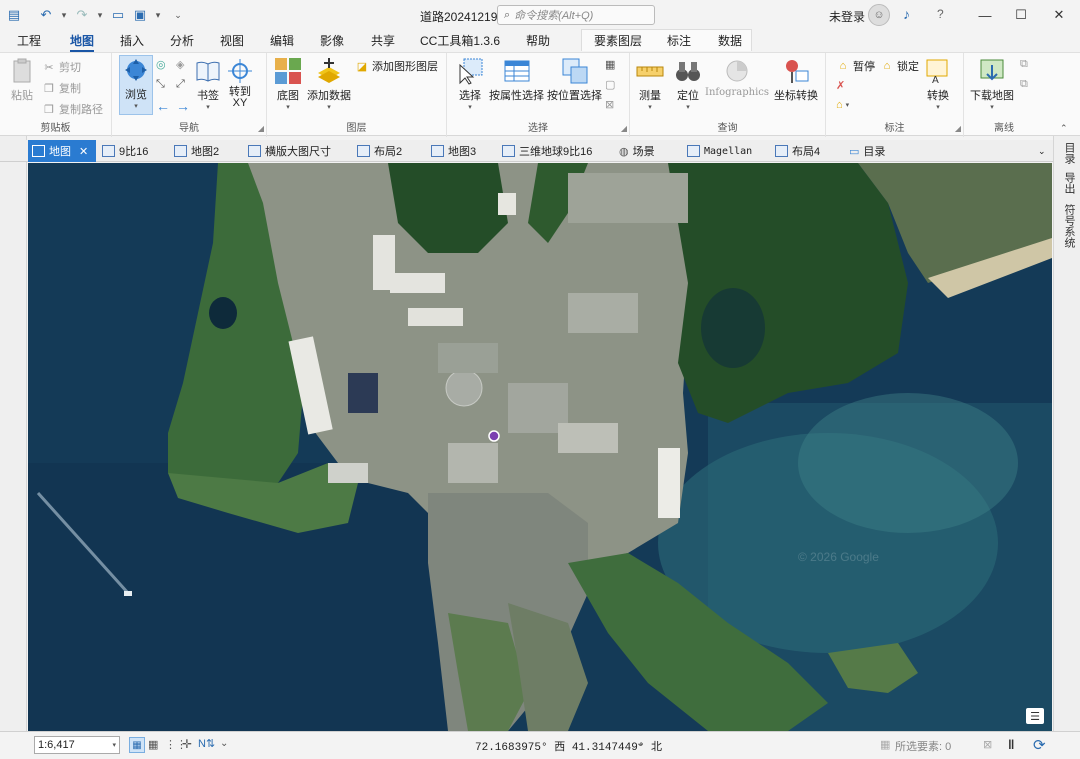  I want to click on cut-button: ✂ 剪切, so click(61, 67).